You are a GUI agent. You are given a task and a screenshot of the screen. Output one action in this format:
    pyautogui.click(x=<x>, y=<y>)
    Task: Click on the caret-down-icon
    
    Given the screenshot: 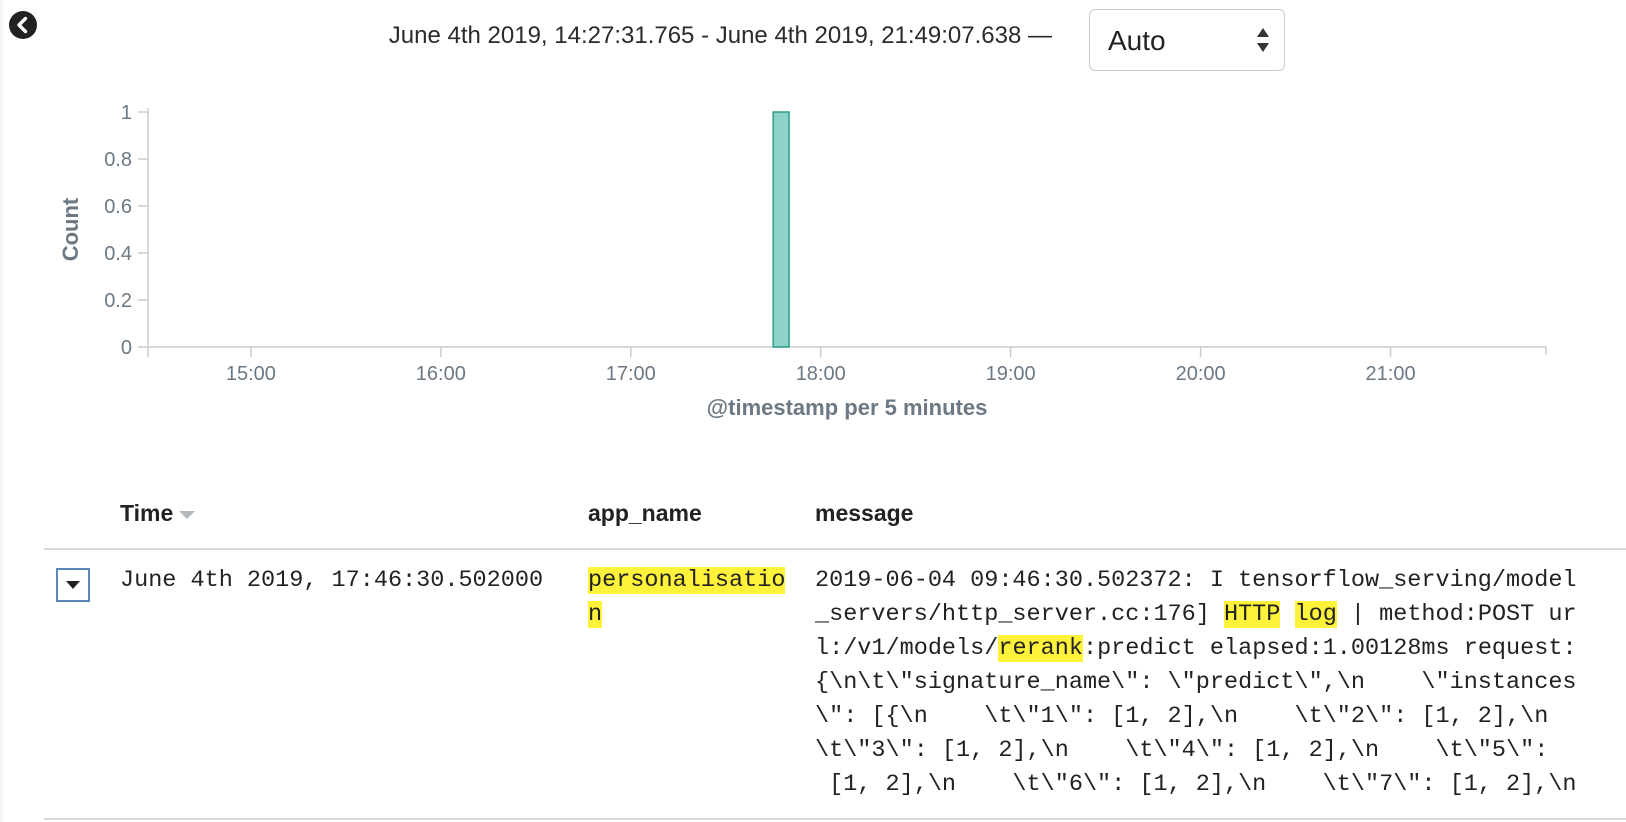 What is the action you would take?
    pyautogui.click(x=73, y=585)
    